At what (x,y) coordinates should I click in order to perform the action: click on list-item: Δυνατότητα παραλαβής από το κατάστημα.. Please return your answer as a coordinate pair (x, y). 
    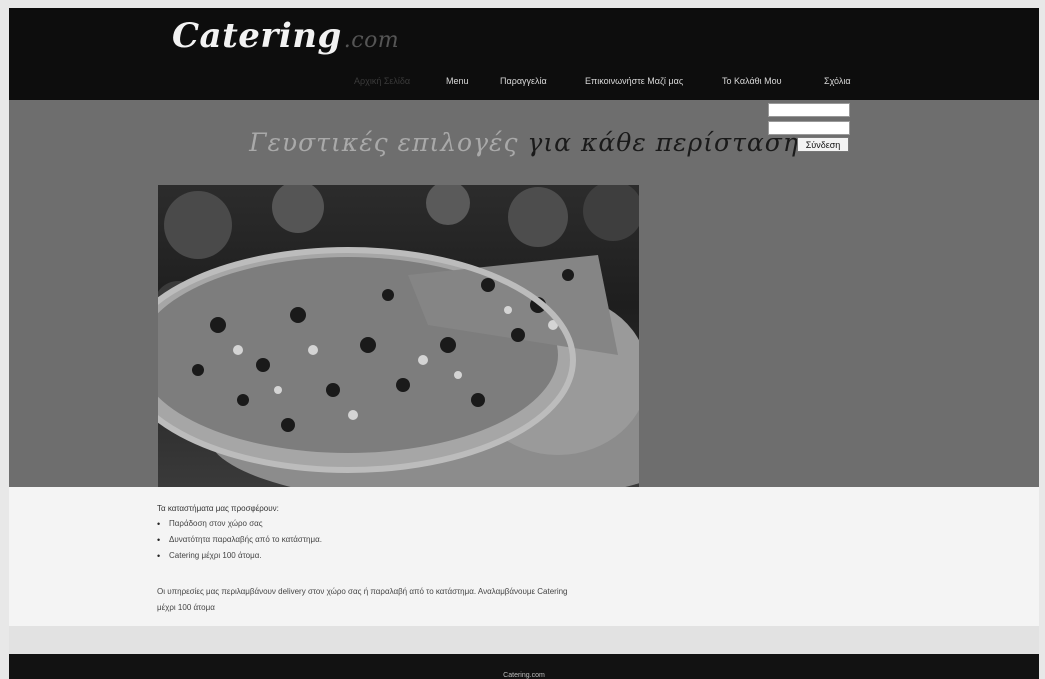
    Looking at the image, I should click on (239, 542).